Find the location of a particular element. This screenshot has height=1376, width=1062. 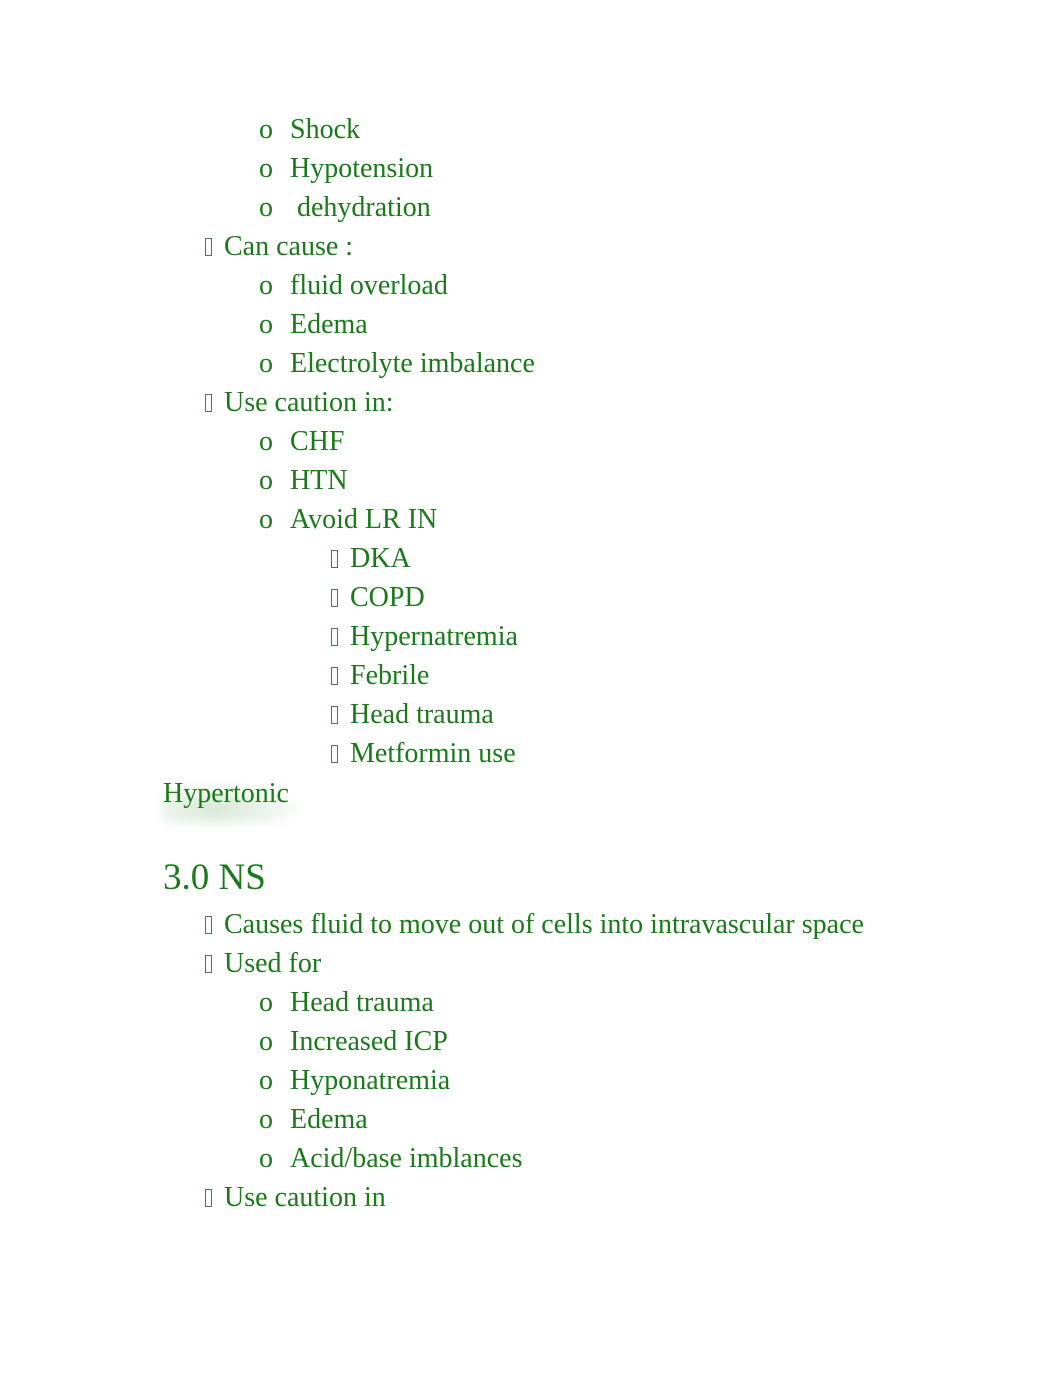

list-item: COPD is located at coordinates (640, 597).